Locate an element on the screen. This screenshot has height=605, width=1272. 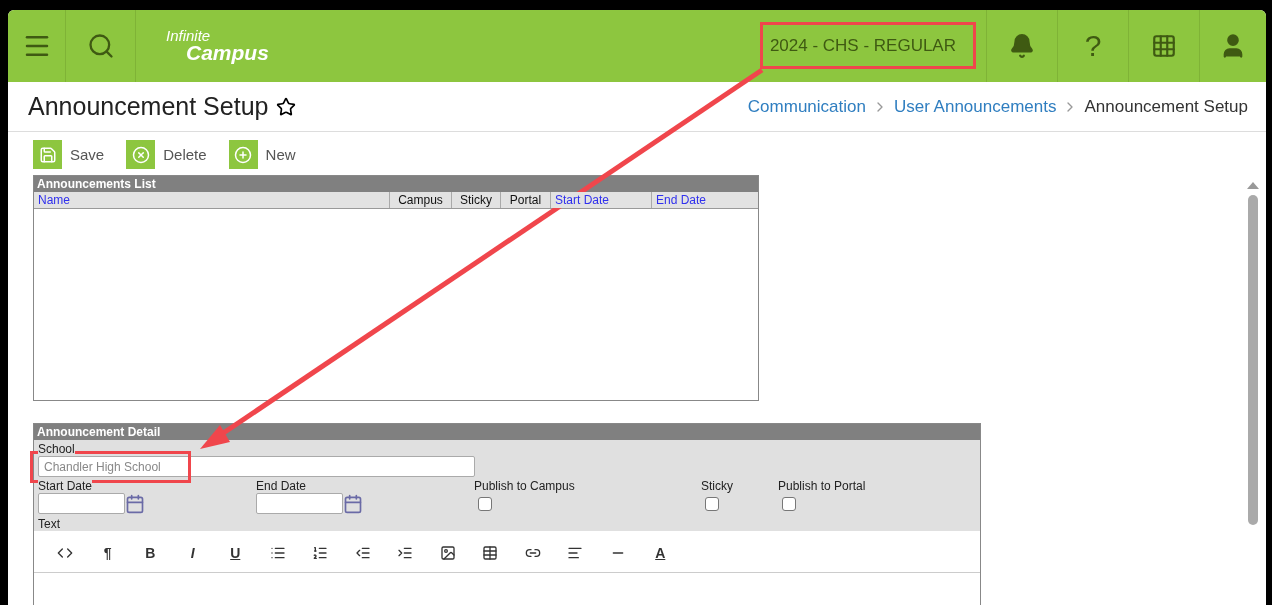
star-icon is located at coordinates (286, 106).